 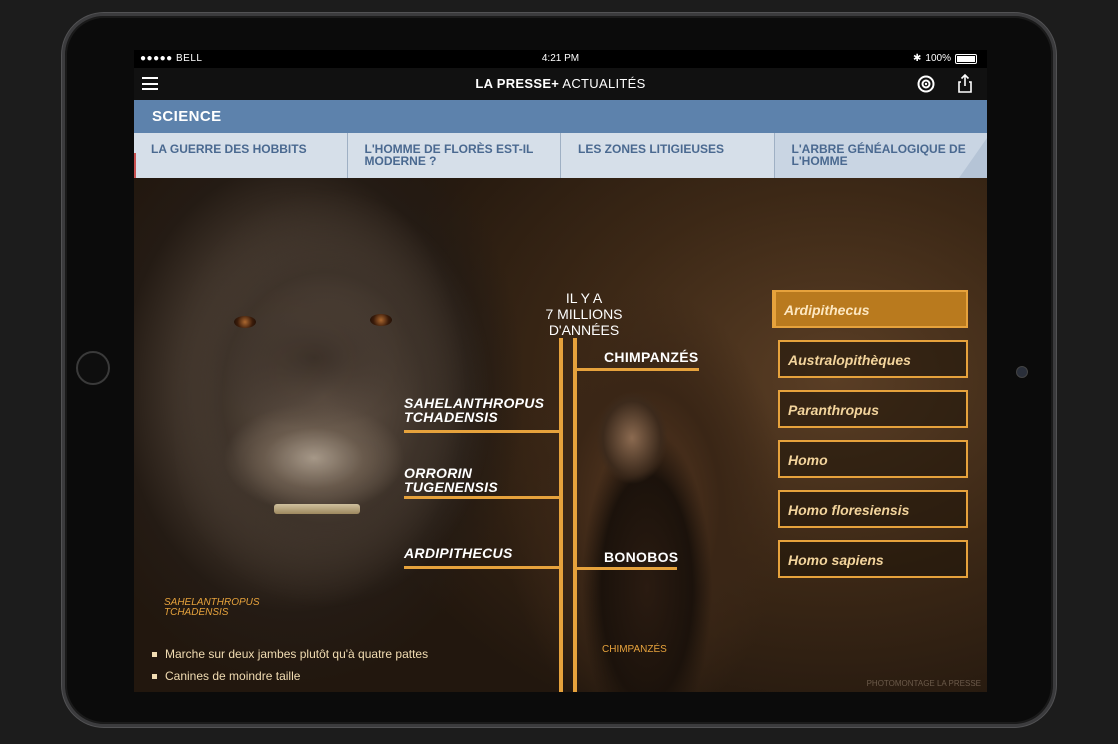 What do you see at coordinates (602, 83) in the screenshot?
I see `brand-light: ACTUALITÉS` at bounding box center [602, 83].